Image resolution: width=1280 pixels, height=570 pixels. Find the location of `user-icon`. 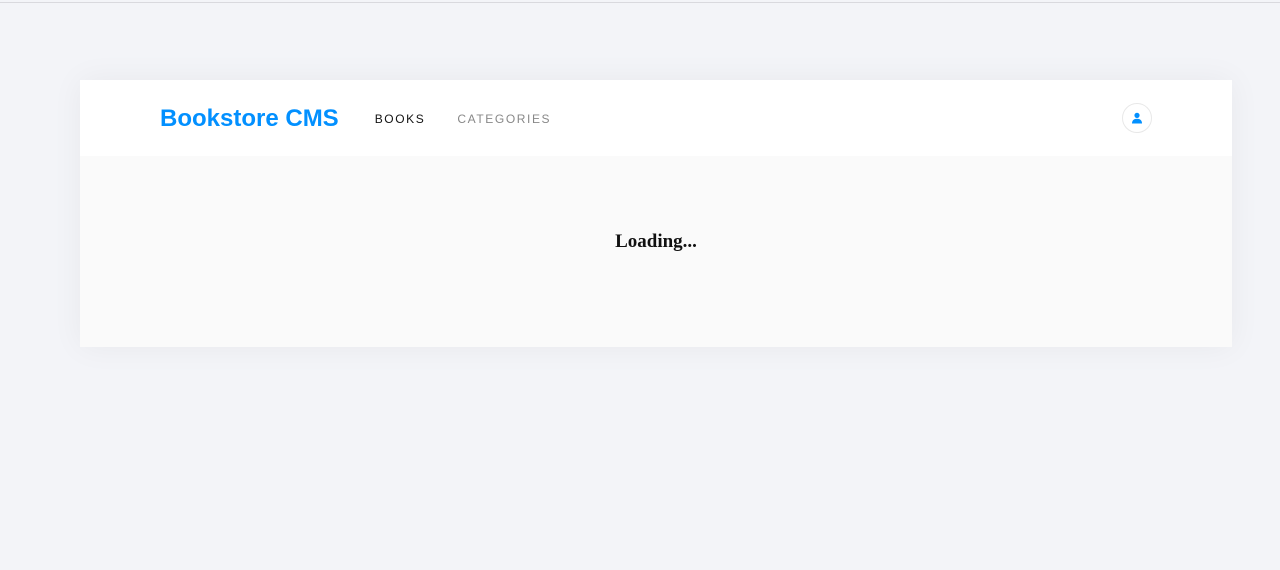

user-icon is located at coordinates (1137, 118).